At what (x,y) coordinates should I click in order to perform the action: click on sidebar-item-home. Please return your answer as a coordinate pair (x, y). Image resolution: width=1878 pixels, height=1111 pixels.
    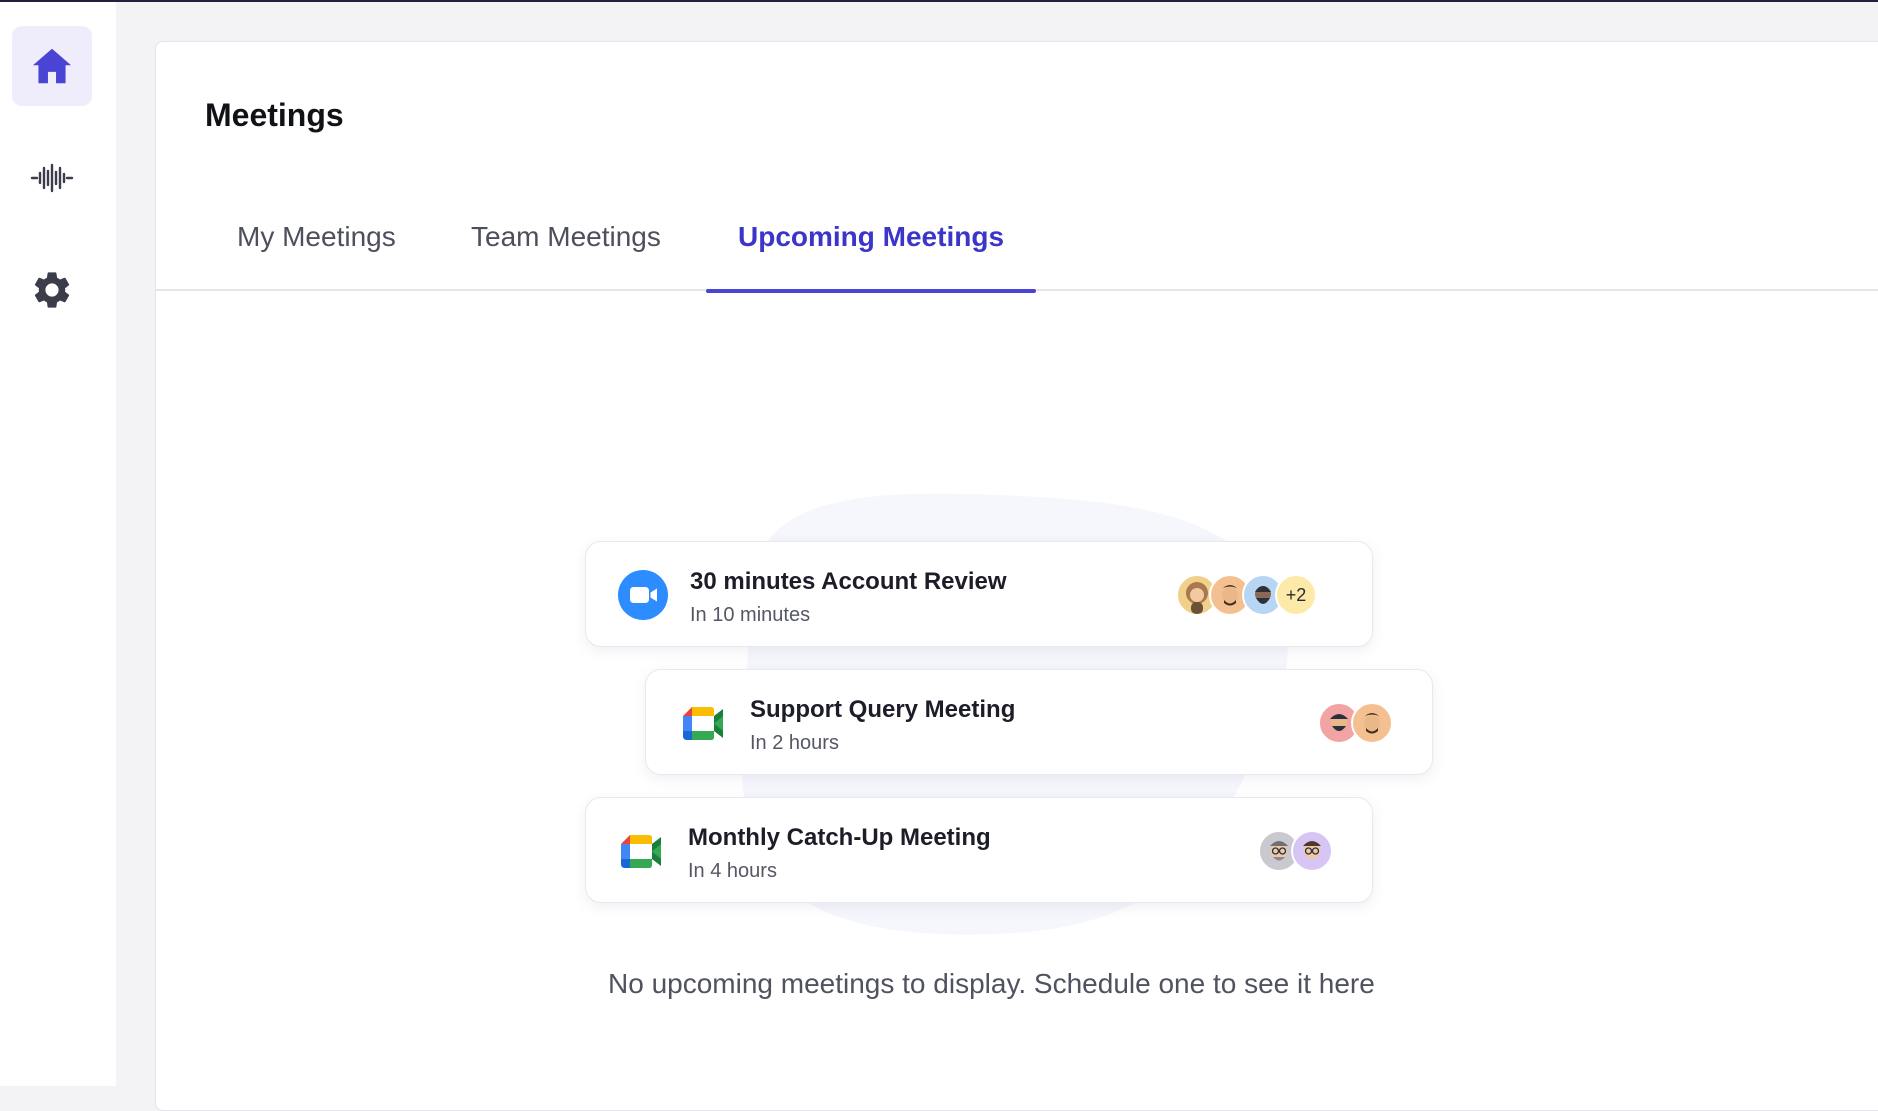
    Looking at the image, I should click on (52, 66).